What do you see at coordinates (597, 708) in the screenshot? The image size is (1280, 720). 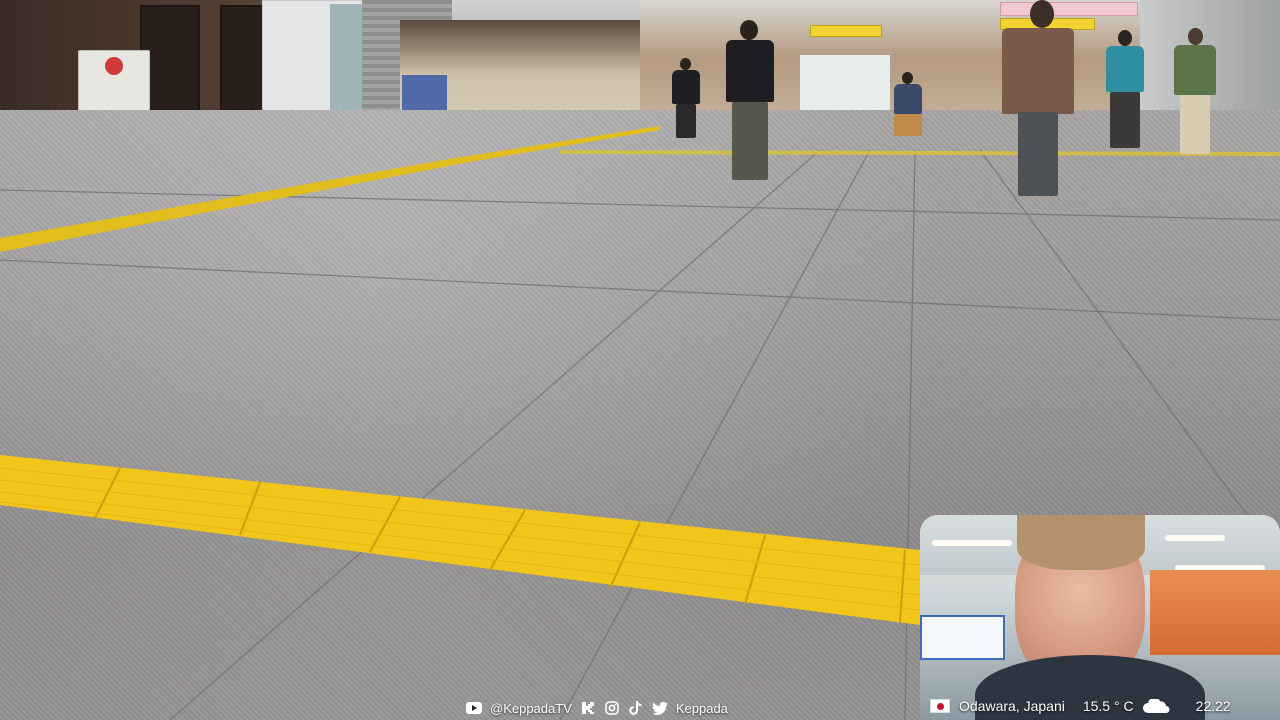 I see `social-handles: @KeppadaTV Keppada` at bounding box center [597, 708].